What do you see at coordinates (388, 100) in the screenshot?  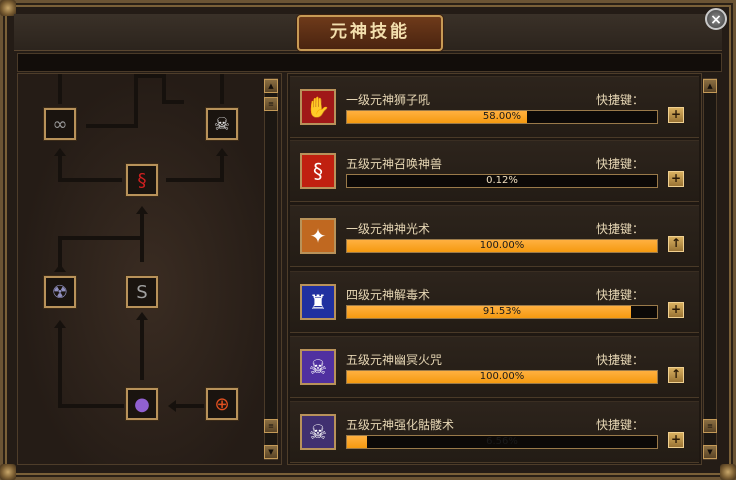 I see `skill-name: 一级元神狮子吼` at bounding box center [388, 100].